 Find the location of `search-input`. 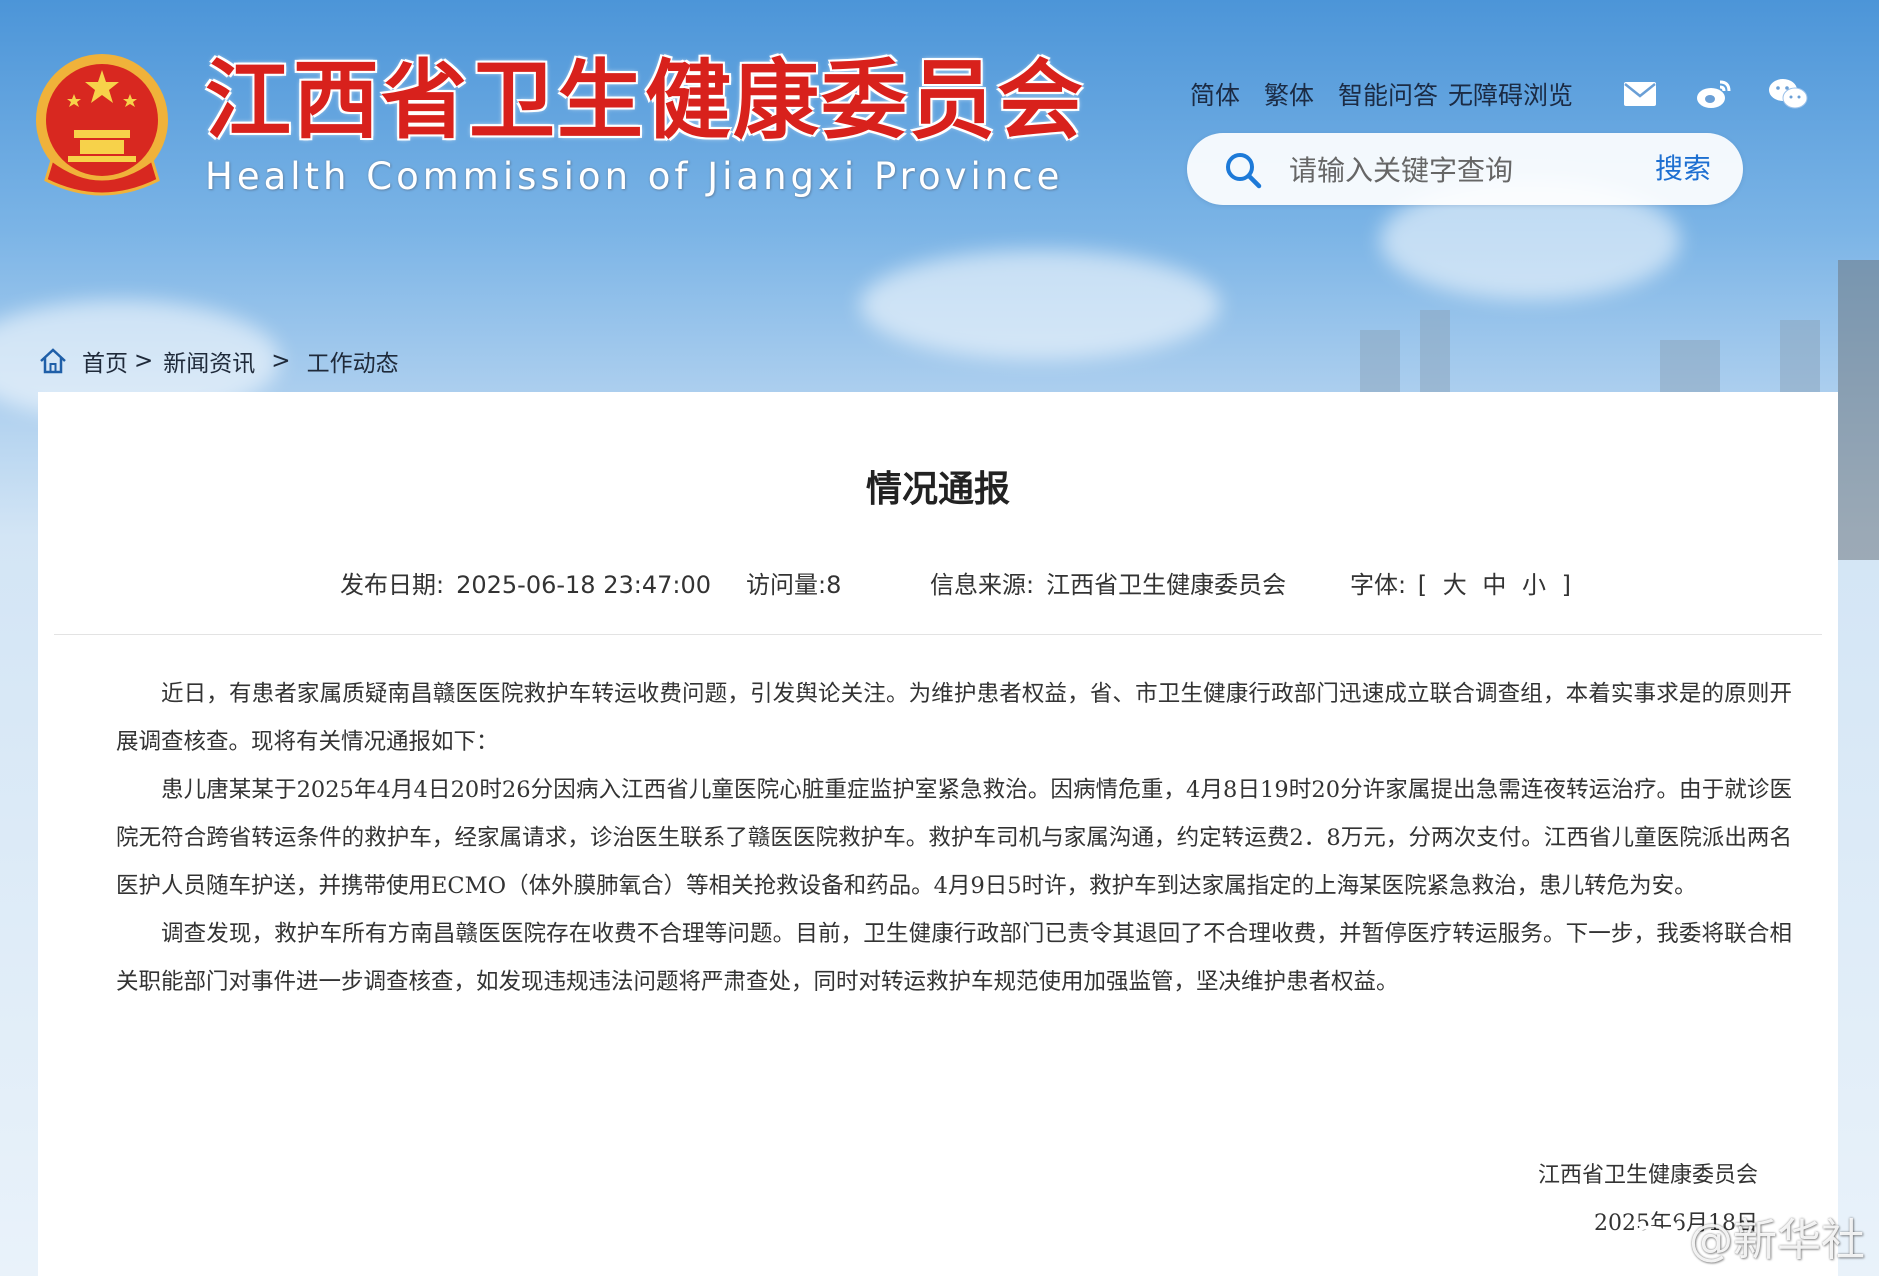

search-input is located at coordinates (1454, 170).